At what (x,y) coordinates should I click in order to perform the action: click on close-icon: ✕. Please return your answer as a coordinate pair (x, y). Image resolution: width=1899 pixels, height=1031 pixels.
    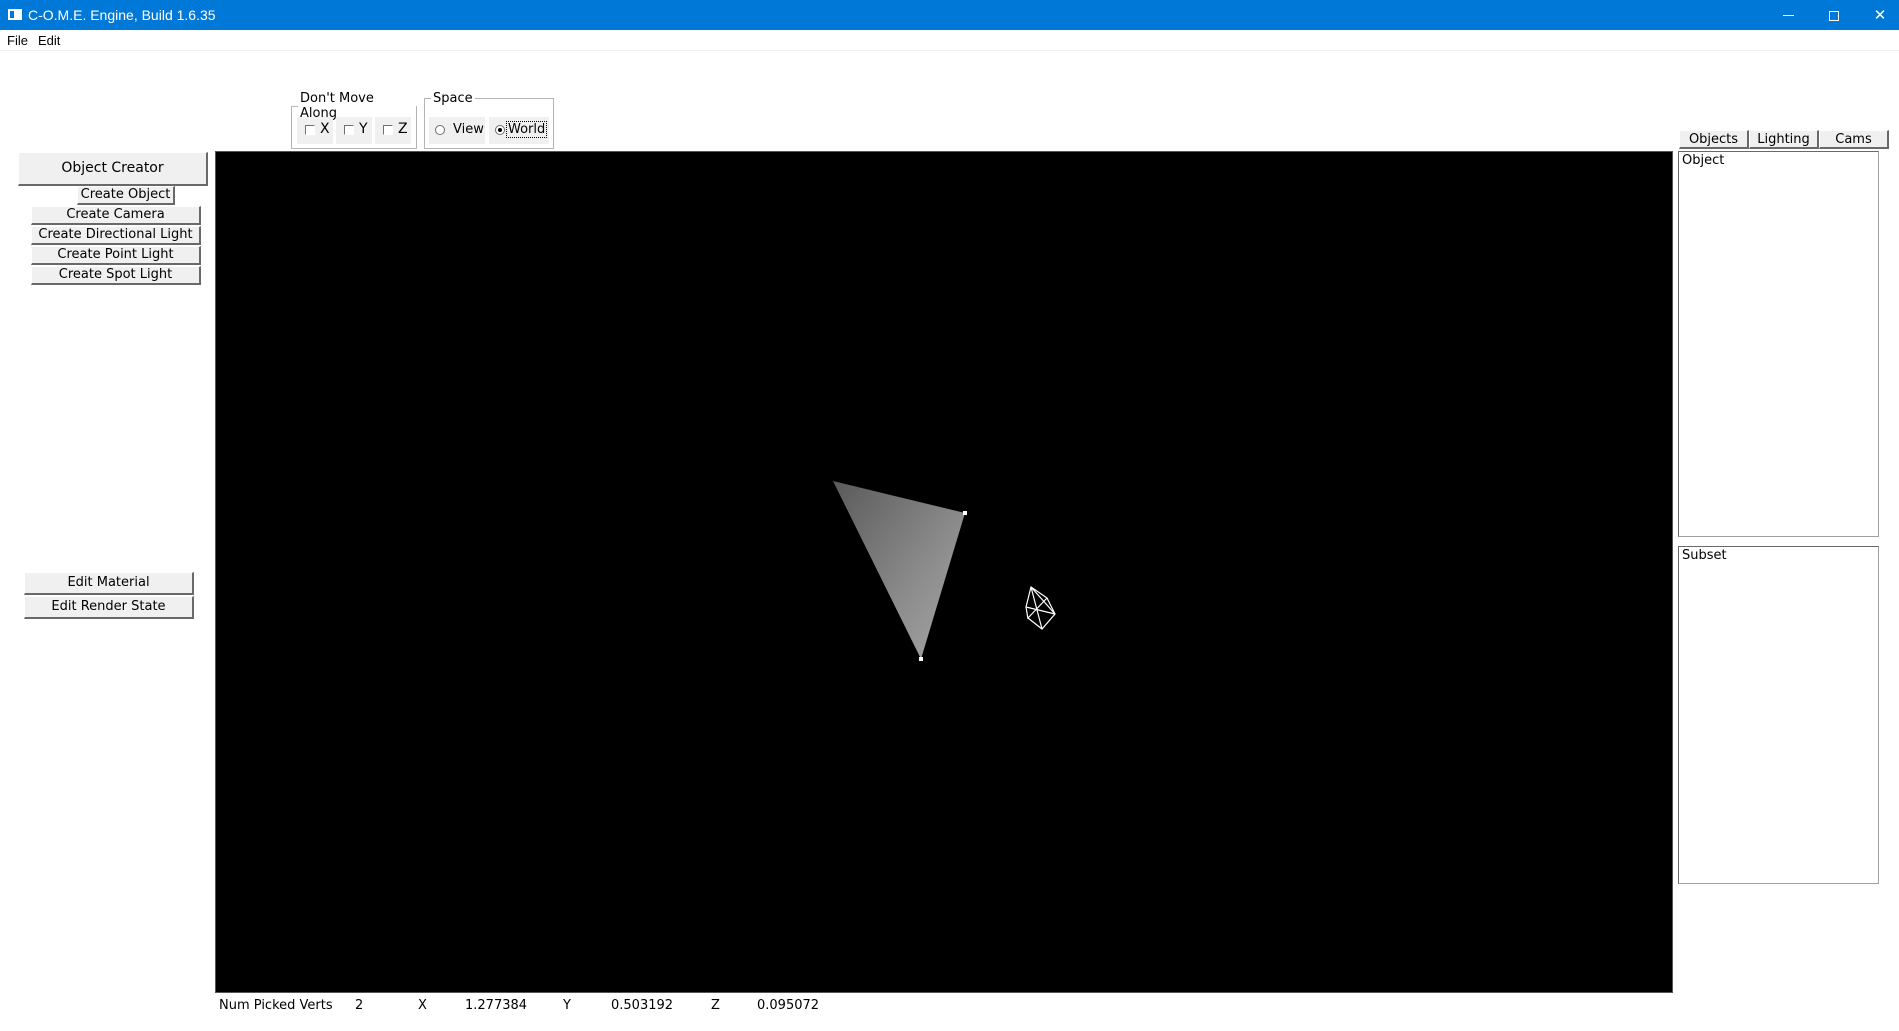
    Looking at the image, I should click on (1880, 15).